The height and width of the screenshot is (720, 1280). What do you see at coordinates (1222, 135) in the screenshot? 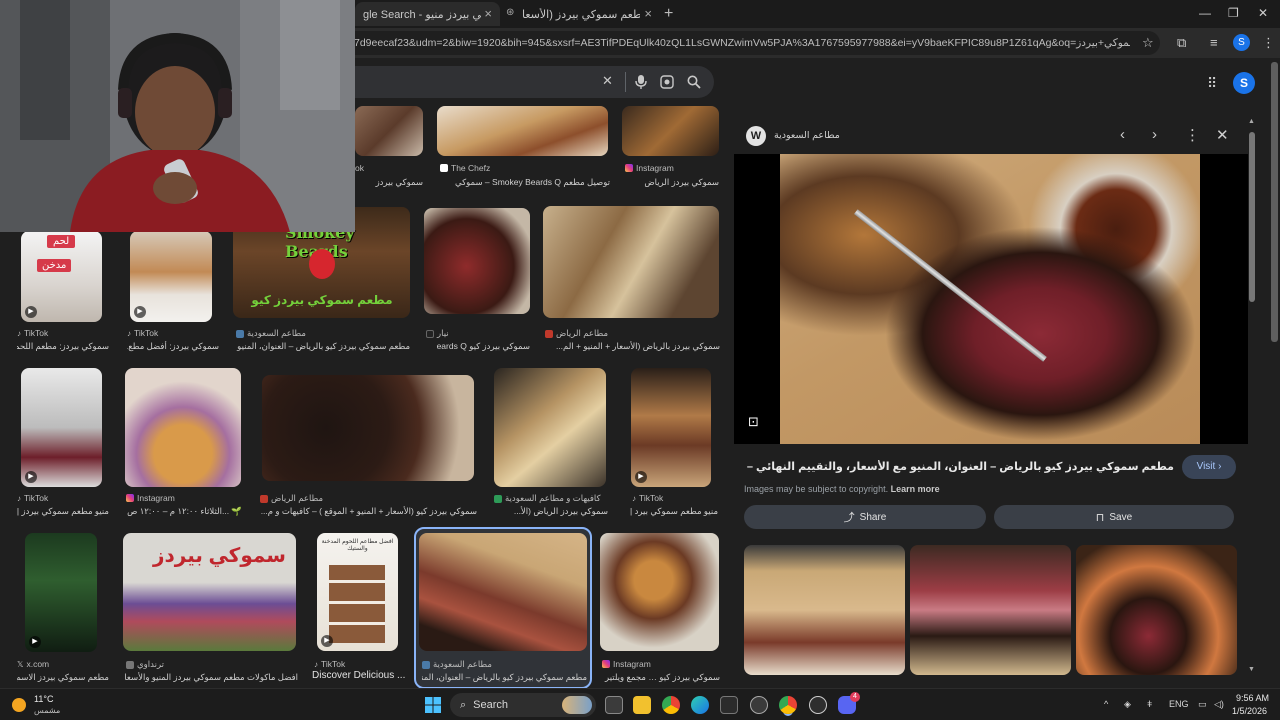
I see `close-panel-icon: ✕` at bounding box center [1222, 135].